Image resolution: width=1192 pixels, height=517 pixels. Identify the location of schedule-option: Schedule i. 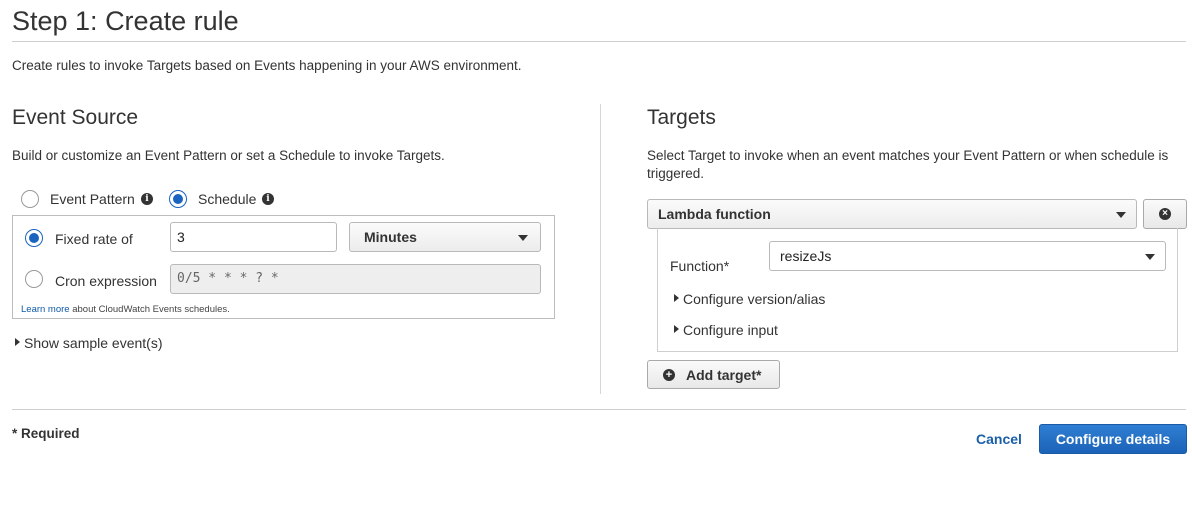
(224, 199).